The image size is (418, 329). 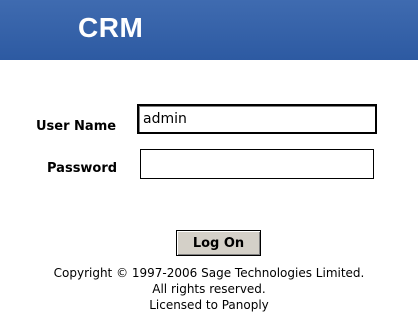 What do you see at coordinates (218, 243) in the screenshot?
I see `log-on-button: Log On` at bounding box center [218, 243].